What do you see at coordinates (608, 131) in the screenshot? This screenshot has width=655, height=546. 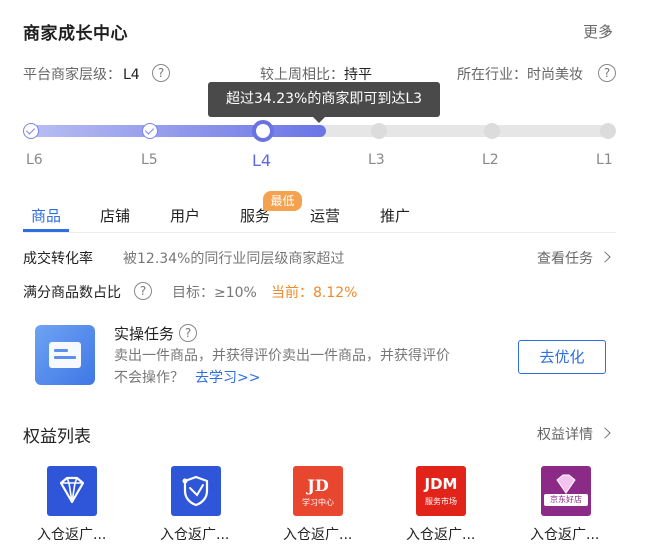 I see `level-node-l1` at bounding box center [608, 131].